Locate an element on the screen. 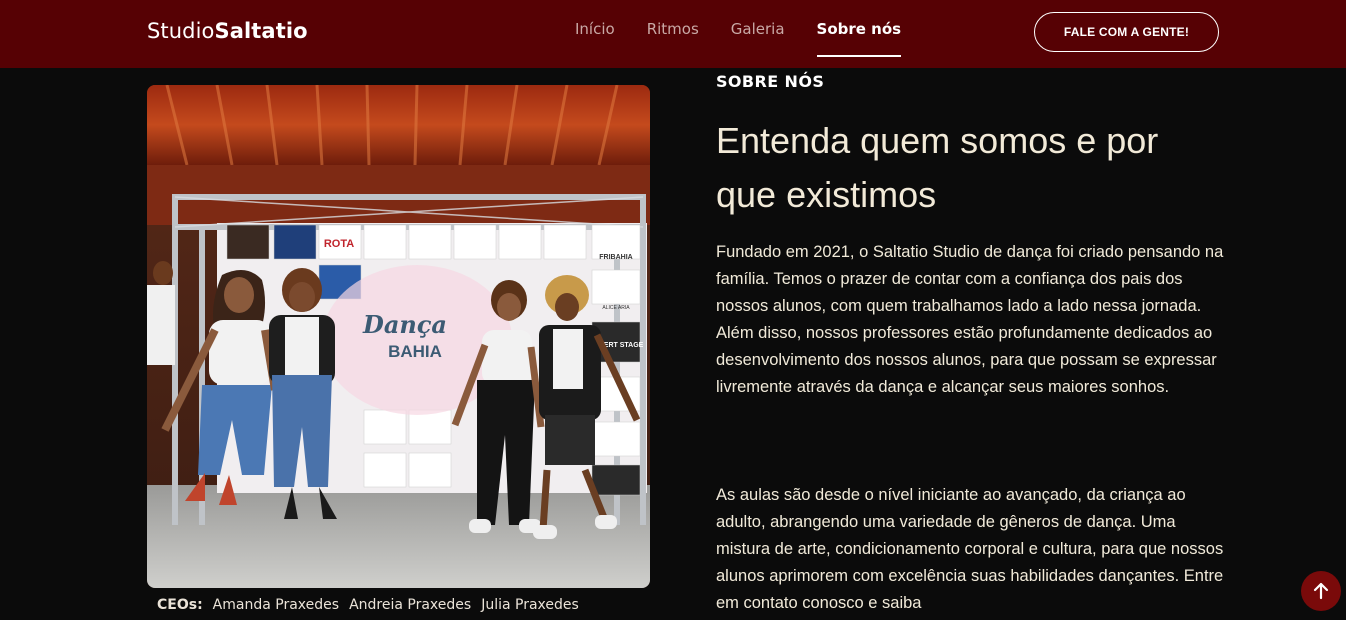 The image size is (1346, 620). nav-link-ritmos: Ritmos is located at coordinates (673, 39).